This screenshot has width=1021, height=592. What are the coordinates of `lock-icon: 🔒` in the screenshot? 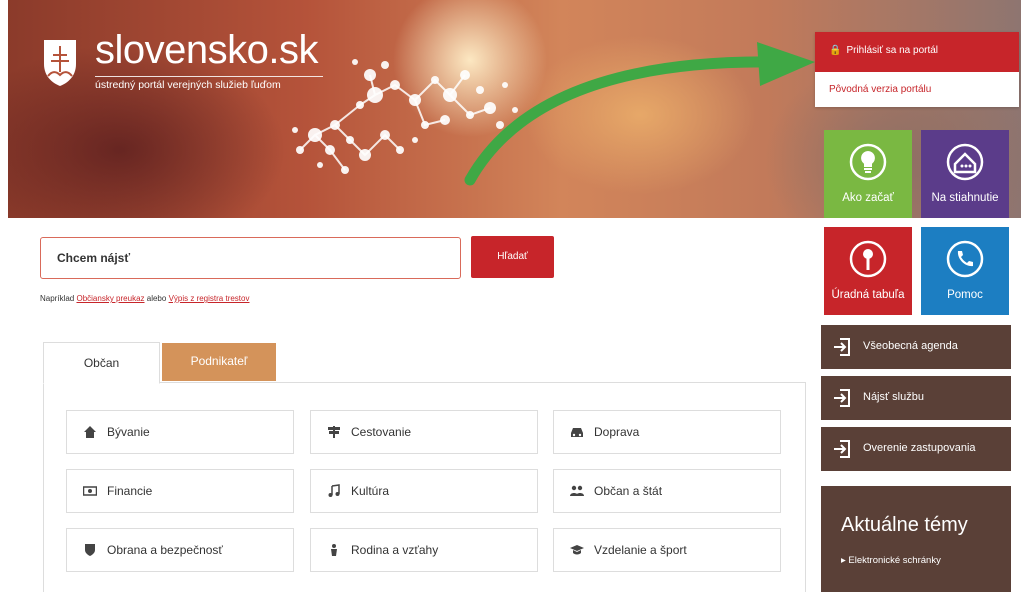 It's located at (835, 50).